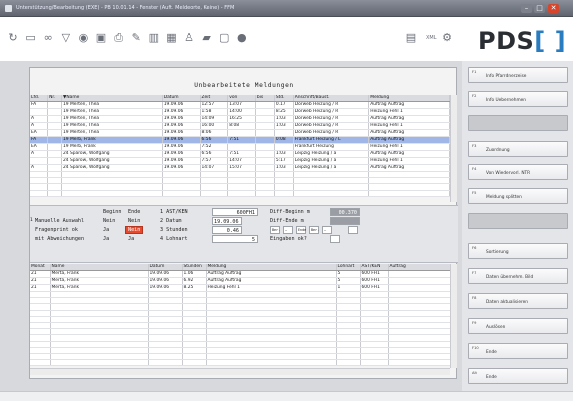 This screenshot has height=401, width=573. Describe the element at coordinates (518, 251) in the screenshot. I see `sidebar-button: F6 Sortierung` at that location.